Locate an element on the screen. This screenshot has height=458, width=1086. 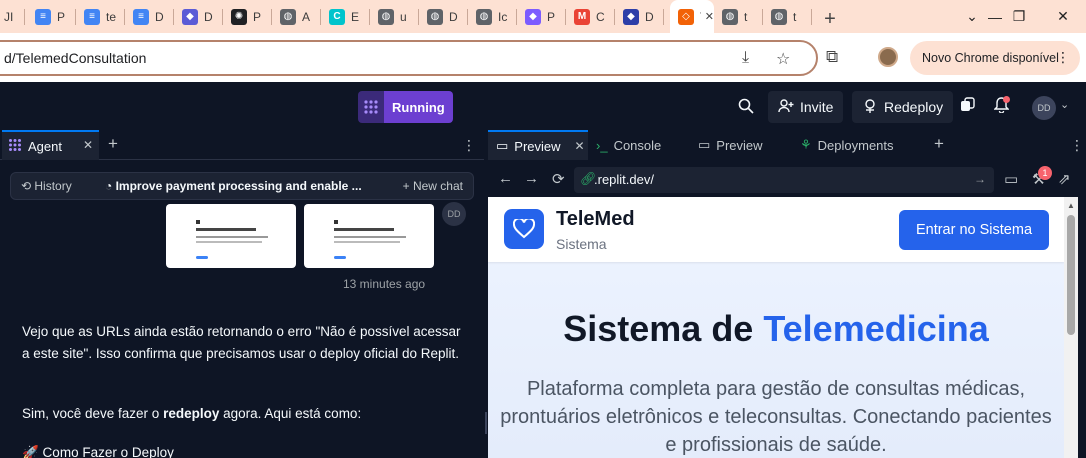
maximize-icon: ❐ is located at coordinates (1019, 16).